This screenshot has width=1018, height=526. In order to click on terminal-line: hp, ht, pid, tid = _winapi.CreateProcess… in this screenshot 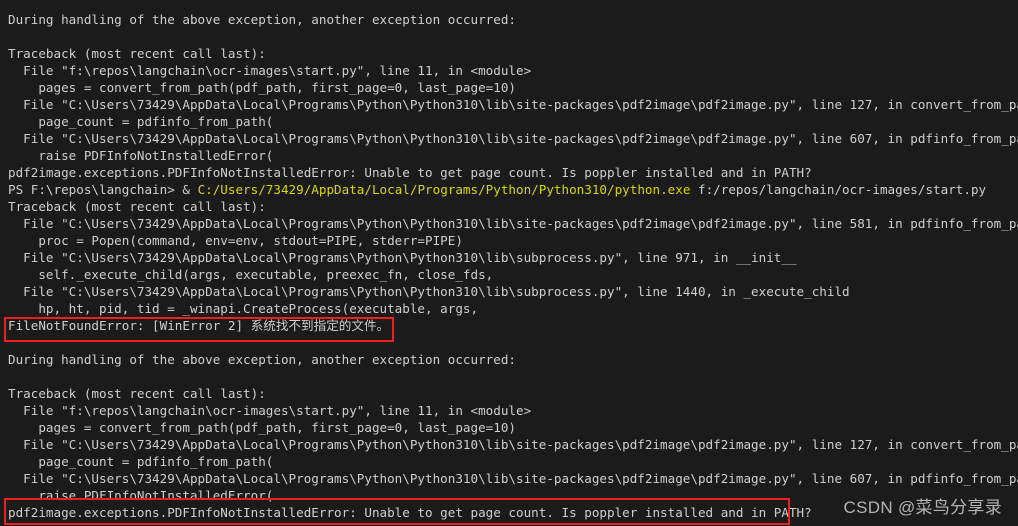, I will do `click(243, 308)`.